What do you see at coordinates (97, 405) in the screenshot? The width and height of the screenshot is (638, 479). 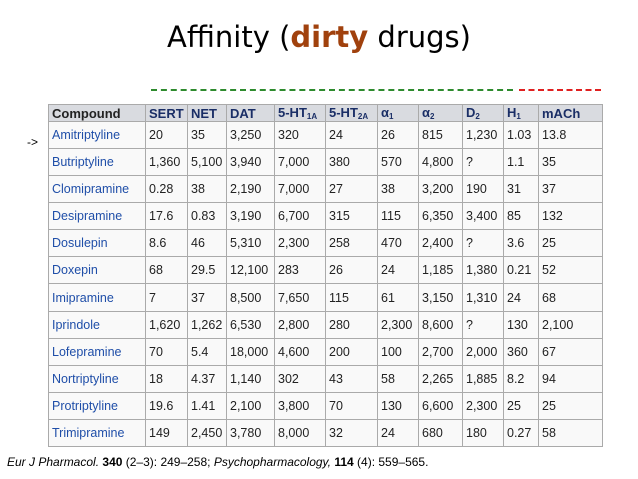 I see `compound-link: Protriptyline` at bounding box center [97, 405].